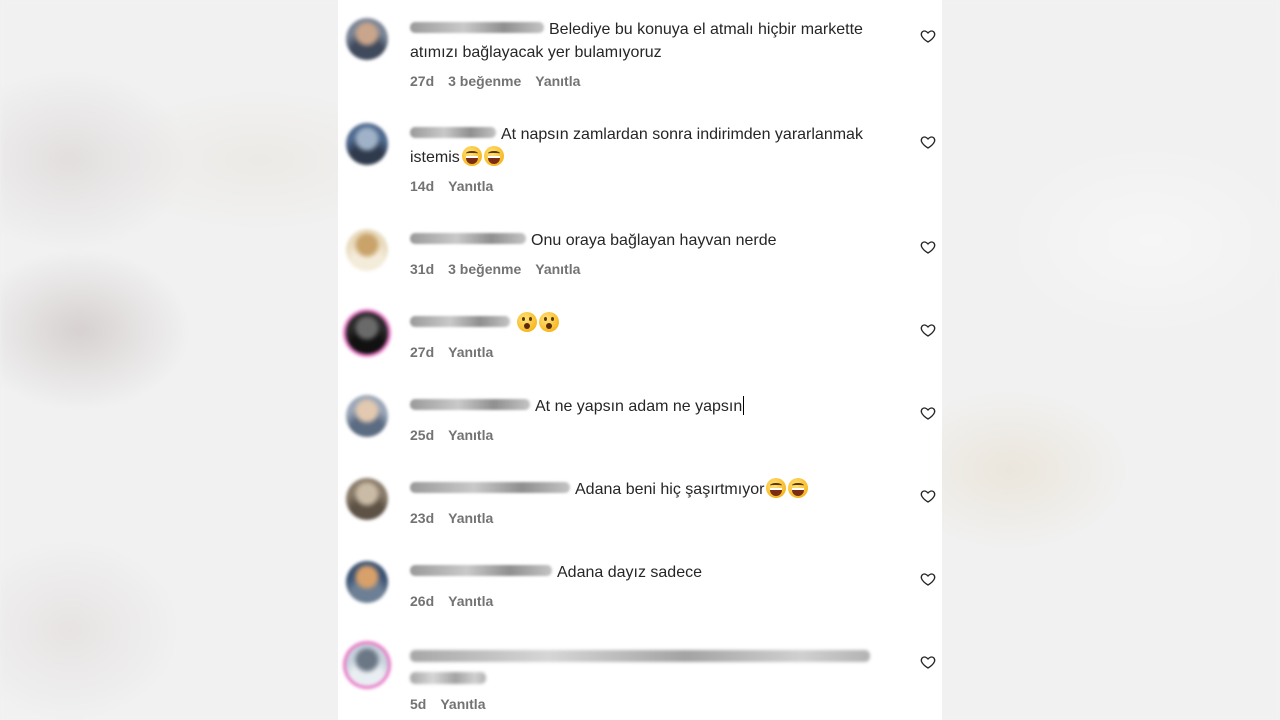 This screenshot has height=720, width=1280. What do you see at coordinates (655, 519) in the screenshot?
I see `comment-meta: 23d Yanıtla` at bounding box center [655, 519].